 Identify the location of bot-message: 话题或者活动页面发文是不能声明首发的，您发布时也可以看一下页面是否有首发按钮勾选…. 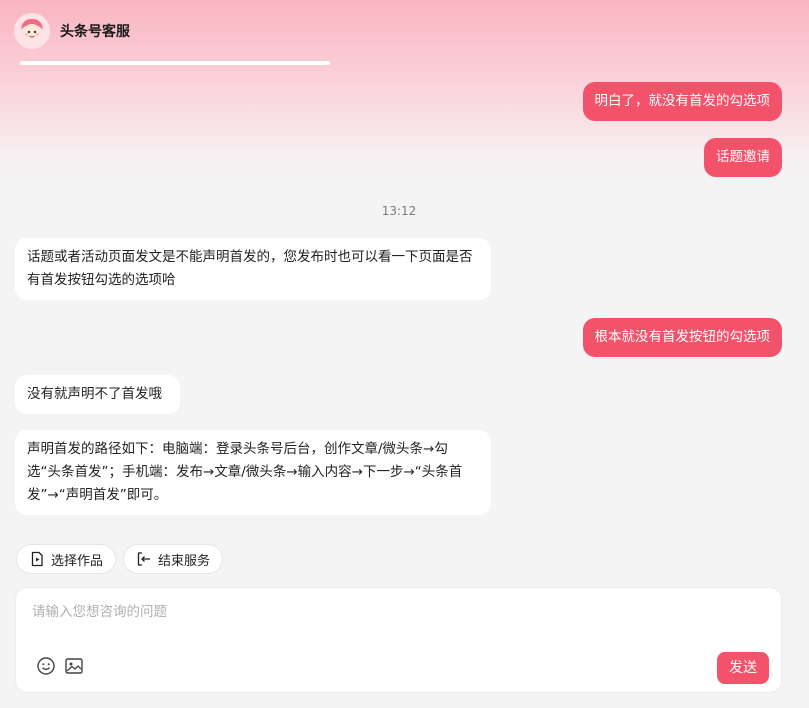
(253, 269).